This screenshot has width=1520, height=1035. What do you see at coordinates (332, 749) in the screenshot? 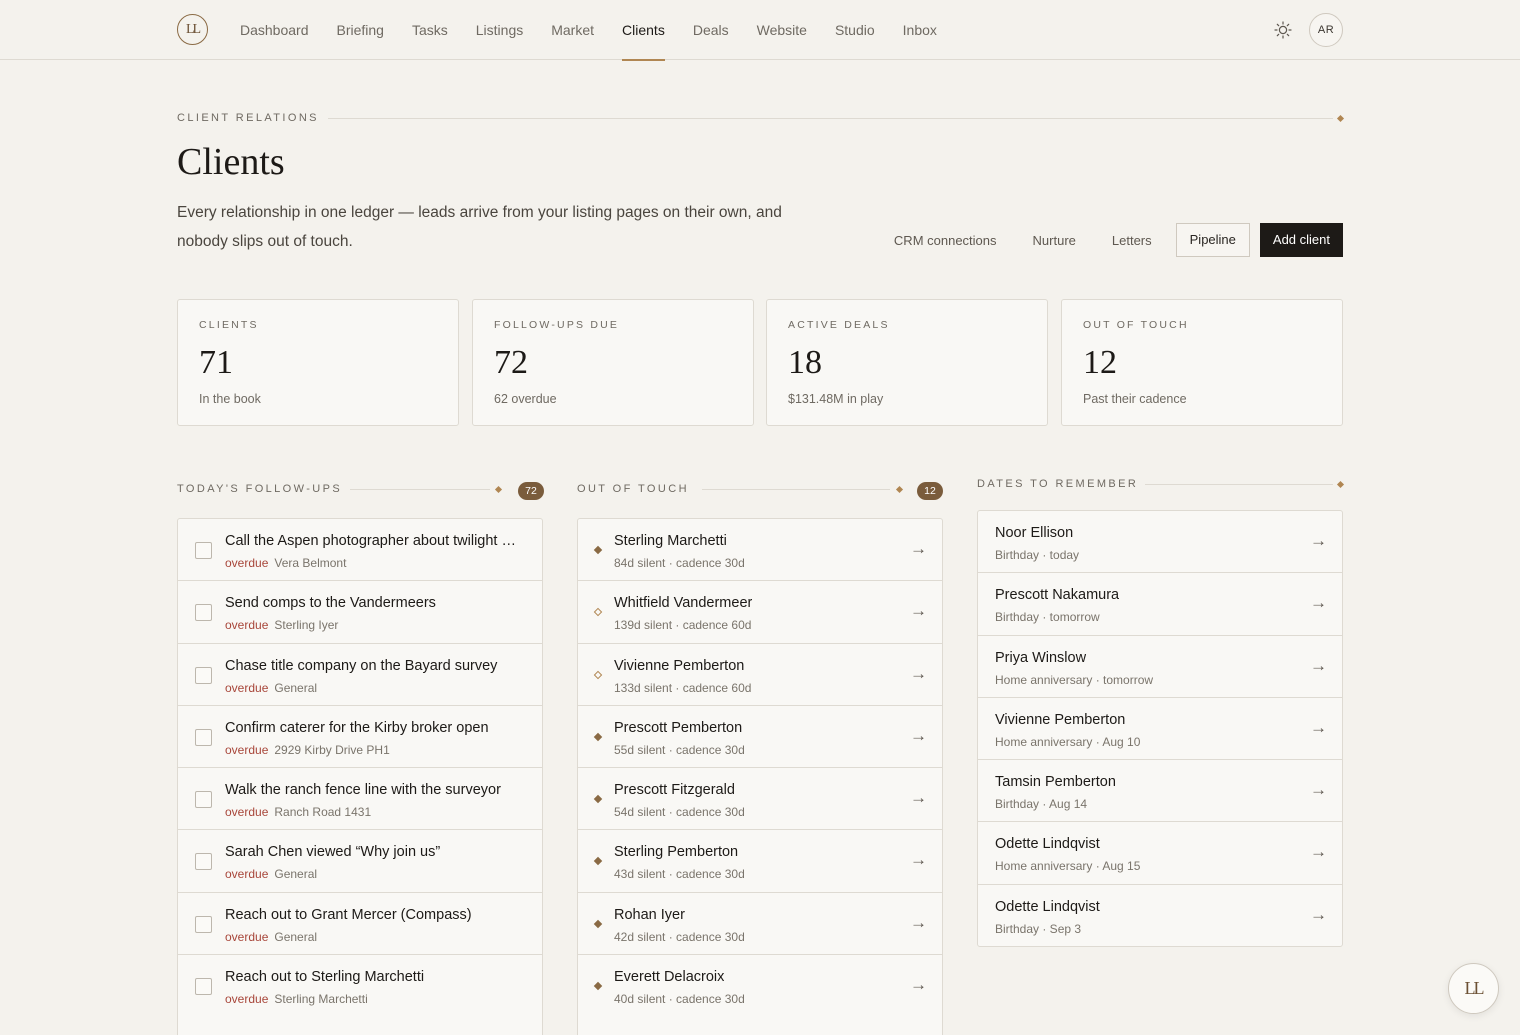
I see `followup-context: 2929 Kirby Drive PH1` at bounding box center [332, 749].